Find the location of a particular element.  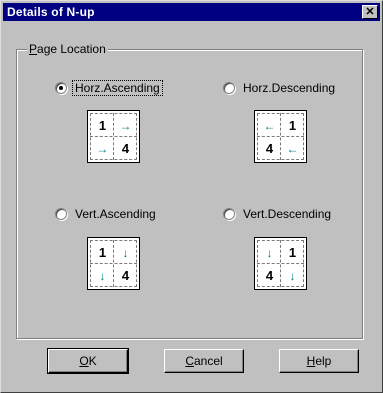

radio-label: Horz.Descending is located at coordinates (289, 88).